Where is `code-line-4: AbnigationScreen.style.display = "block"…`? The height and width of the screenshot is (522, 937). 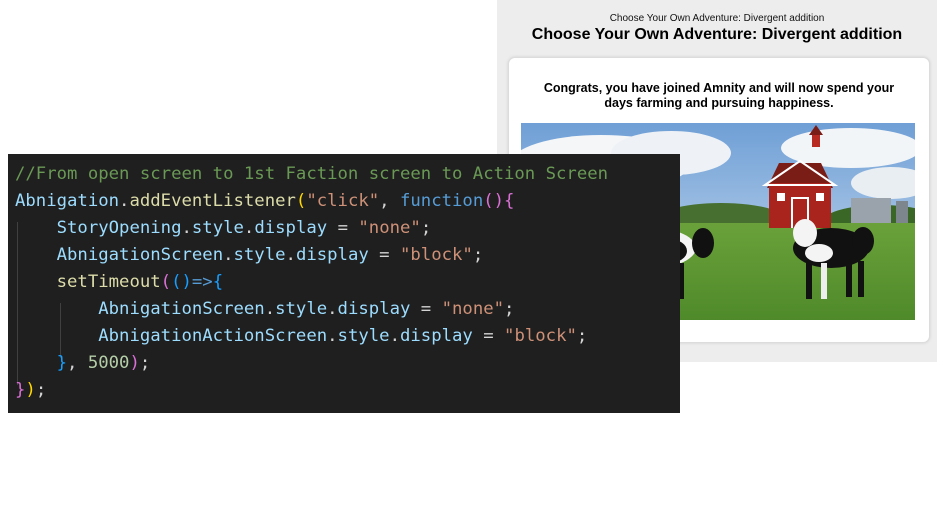 code-line-4: AbnigationScreen.style.display = "block"… is located at coordinates (249, 255).